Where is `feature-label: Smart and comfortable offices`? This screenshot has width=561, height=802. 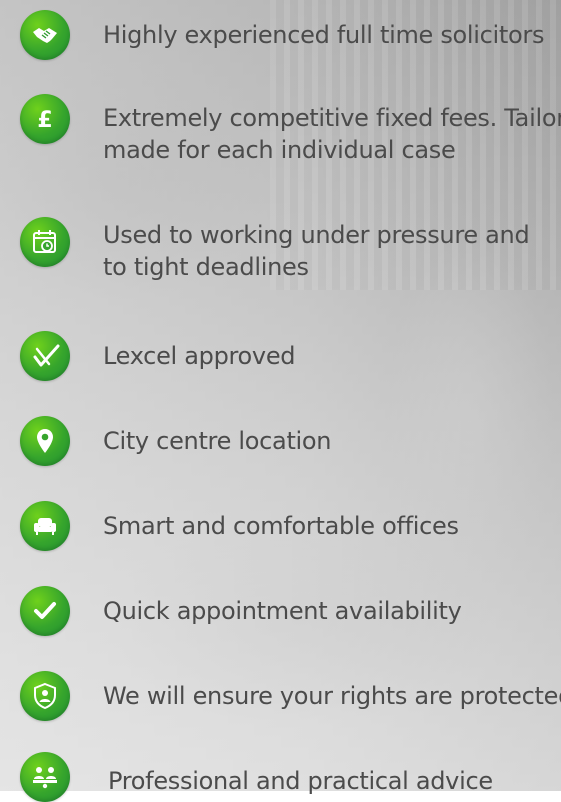
feature-label: Smart and comfortable offices is located at coordinates (281, 526).